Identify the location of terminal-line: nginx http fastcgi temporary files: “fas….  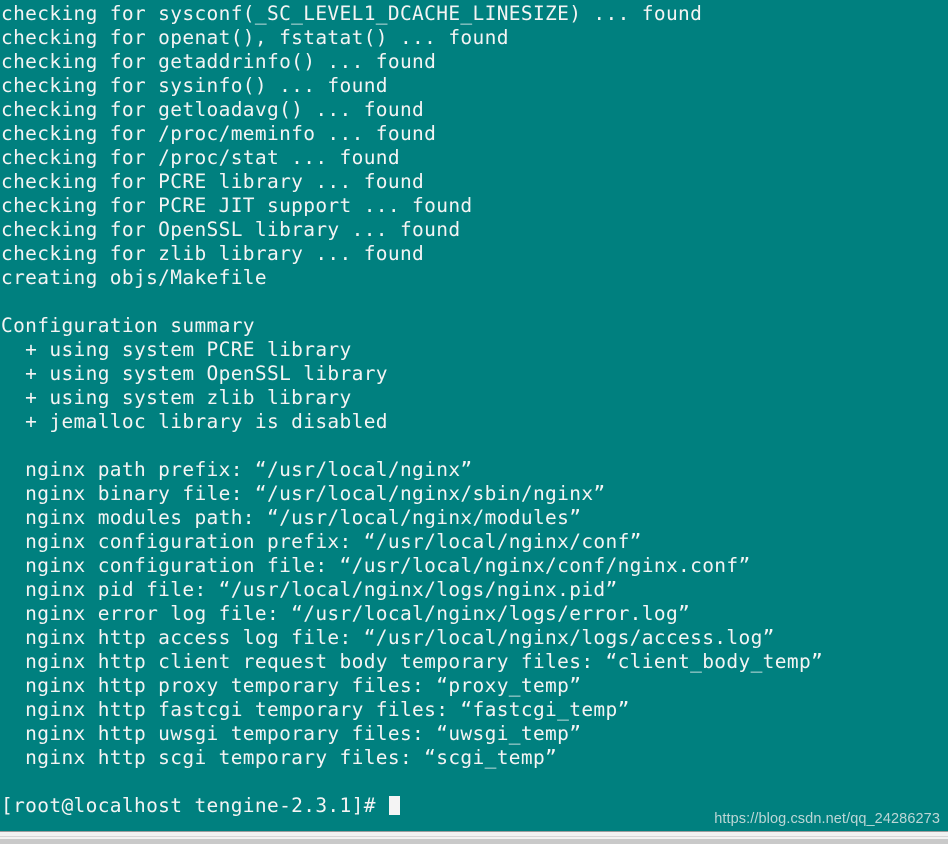
(315, 709).